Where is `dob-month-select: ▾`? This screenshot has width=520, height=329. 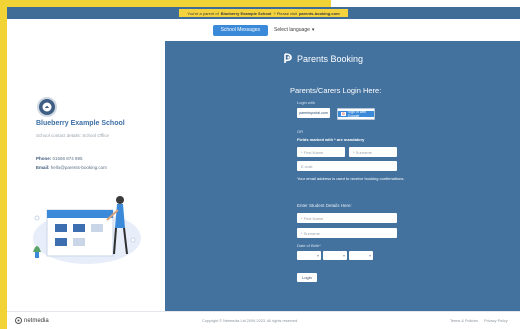
dob-month-select: ▾ is located at coordinates (335, 255).